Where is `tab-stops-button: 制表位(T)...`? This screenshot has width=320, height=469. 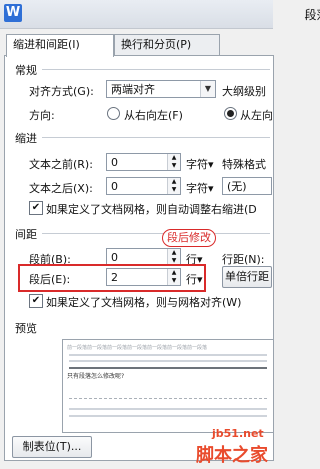
tab-stops-button: 制表位(T)... is located at coordinates (52, 447).